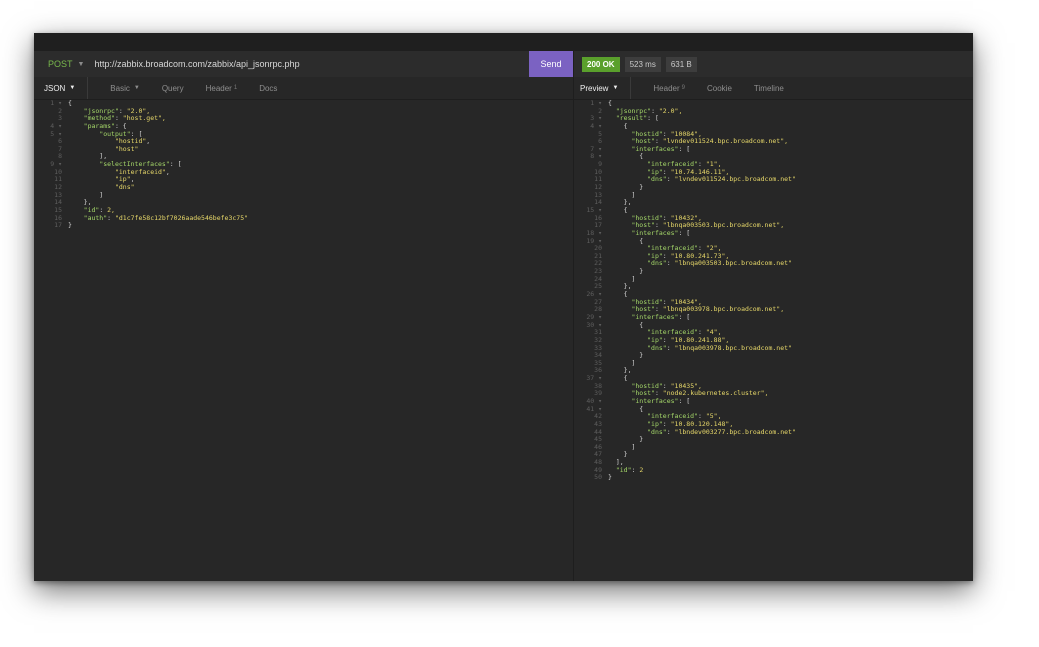 This screenshot has width=1039, height=647. What do you see at coordinates (594, 408) in the screenshot?
I see `line-number: 41 ▾` at bounding box center [594, 408].